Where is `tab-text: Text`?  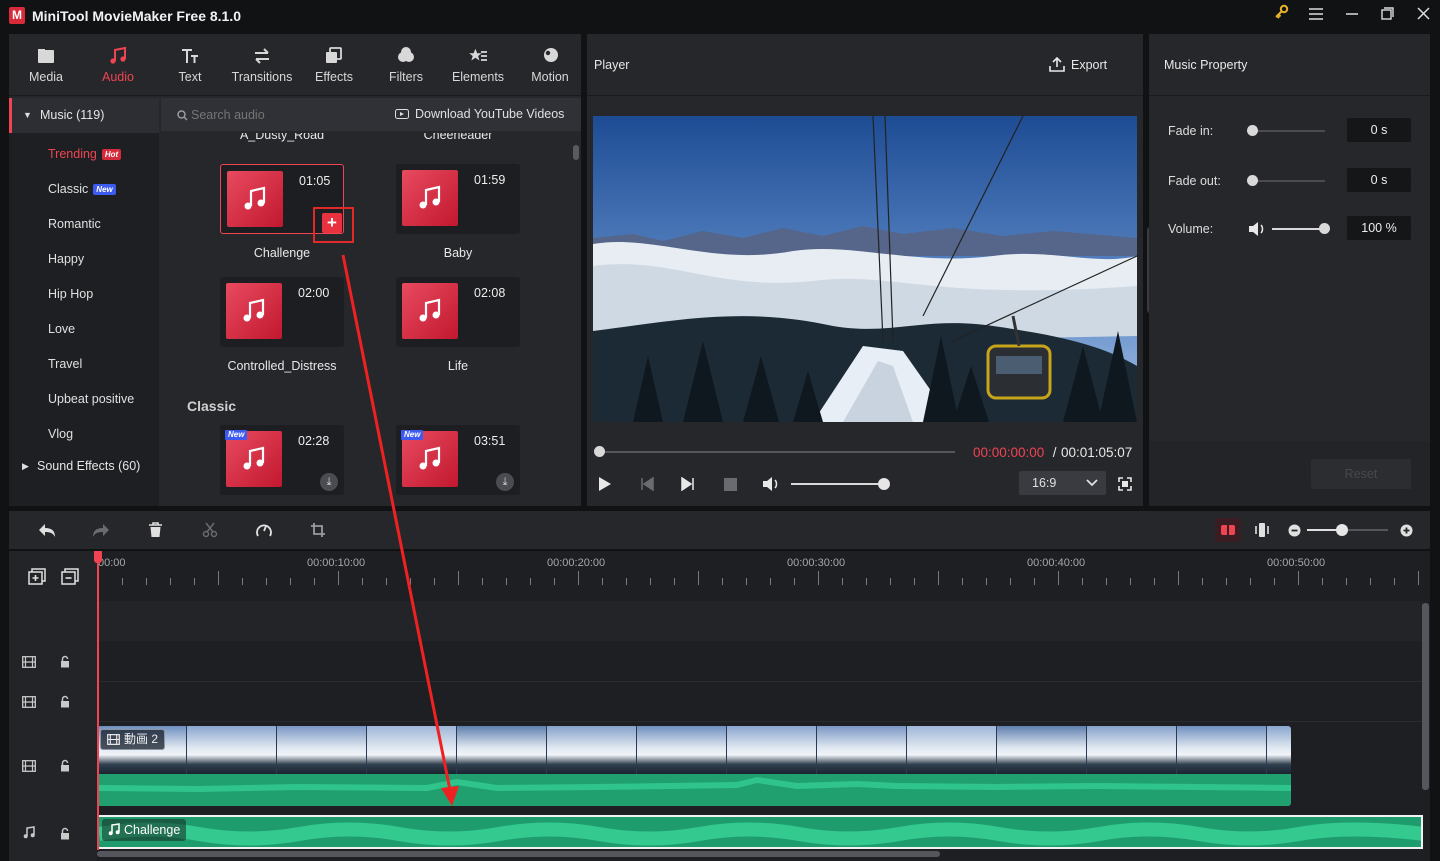 tab-text: Text is located at coordinates (190, 65).